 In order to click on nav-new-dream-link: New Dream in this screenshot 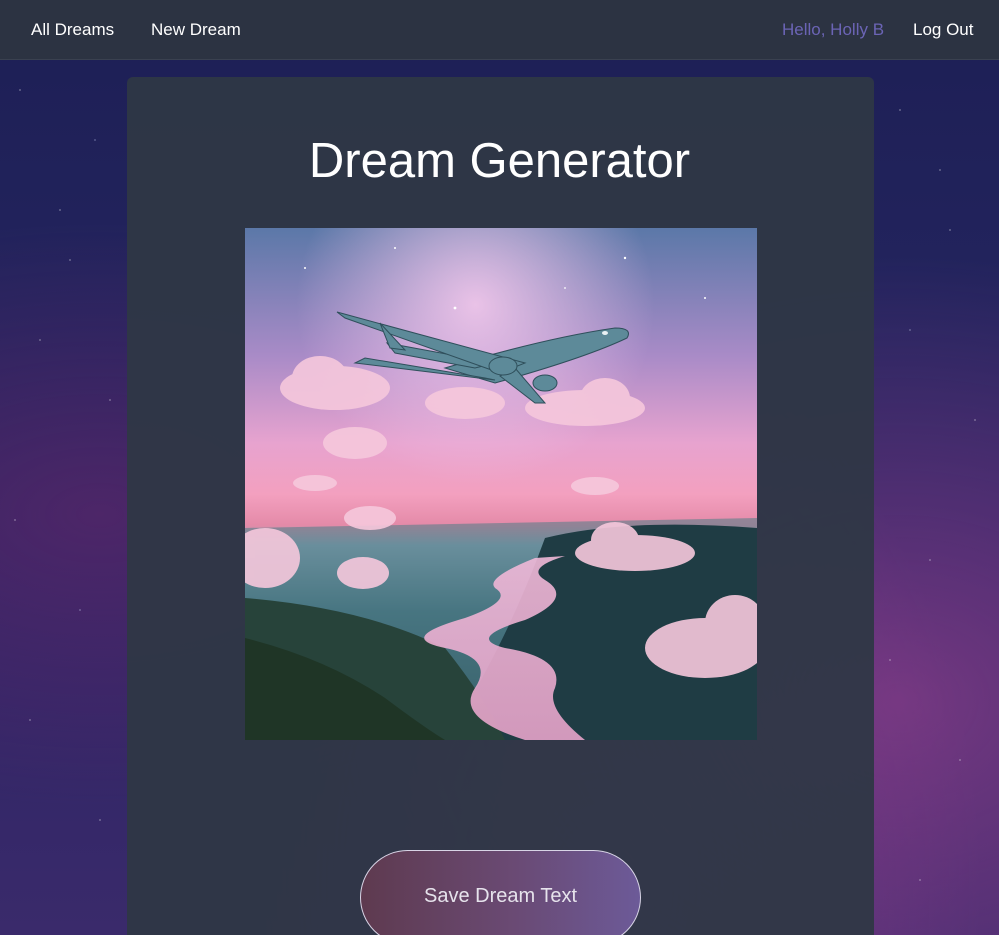, I will do `click(196, 30)`.